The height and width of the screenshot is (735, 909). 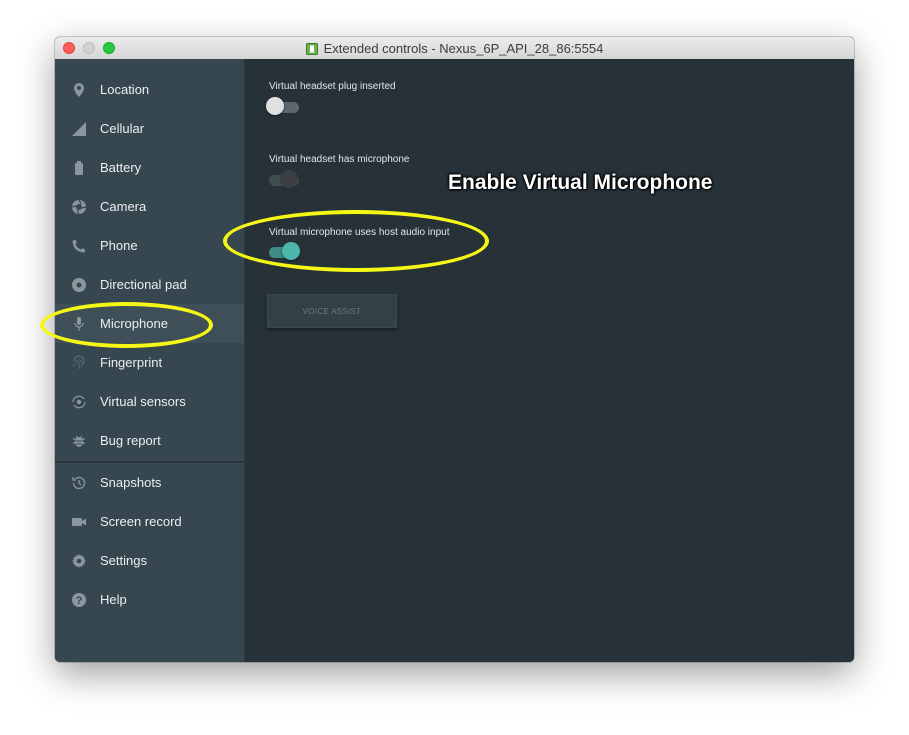 What do you see at coordinates (143, 401) in the screenshot?
I see `sidebar-item-label: Virtual sensors` at bounding box center [143, 401].